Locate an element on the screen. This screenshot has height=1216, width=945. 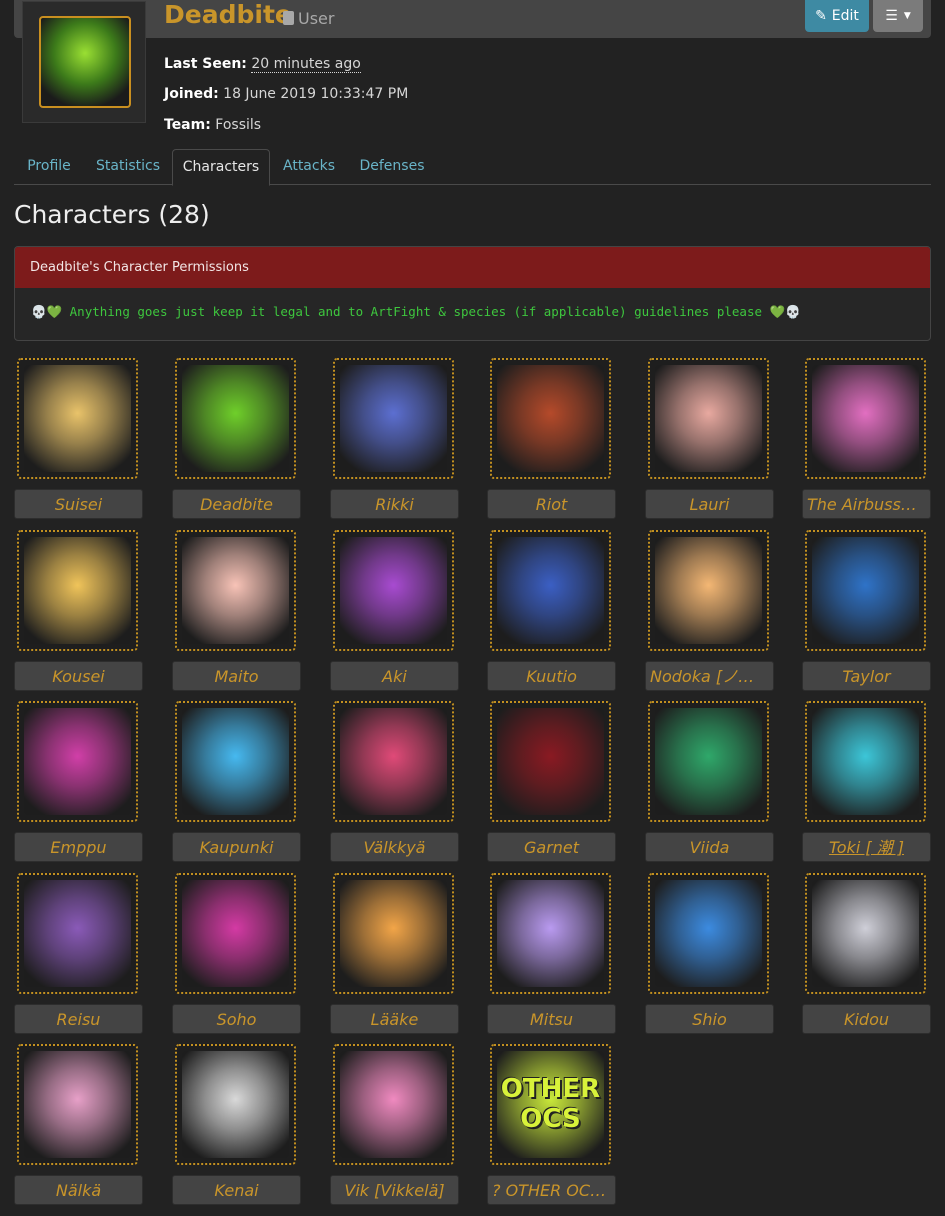
character-card: Suisei is located at coordinates (78, 444).